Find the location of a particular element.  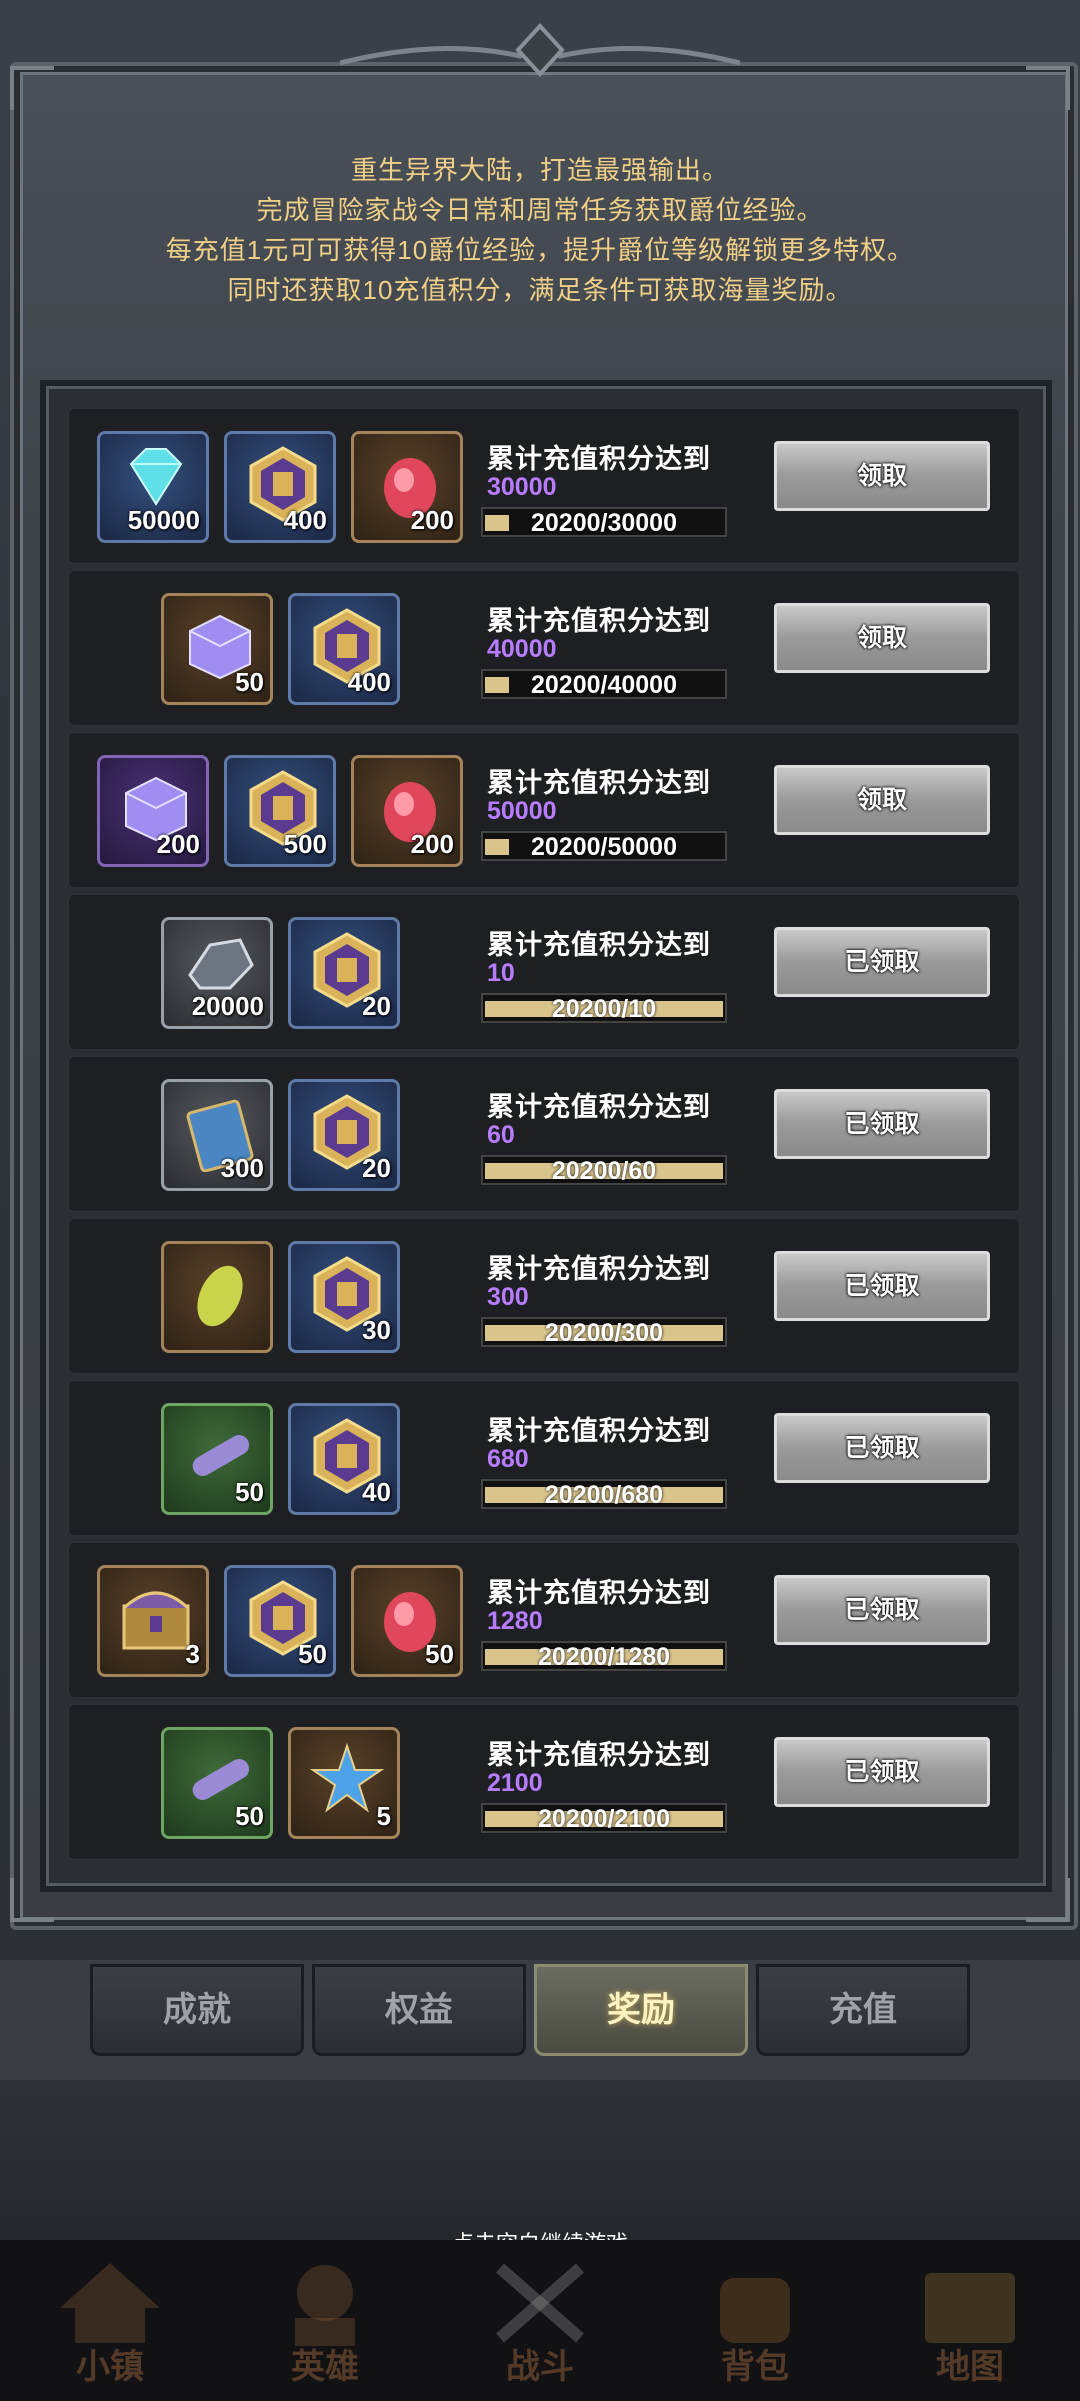

progress-bar: 20200/60 is located at coordinates (604, 1170).